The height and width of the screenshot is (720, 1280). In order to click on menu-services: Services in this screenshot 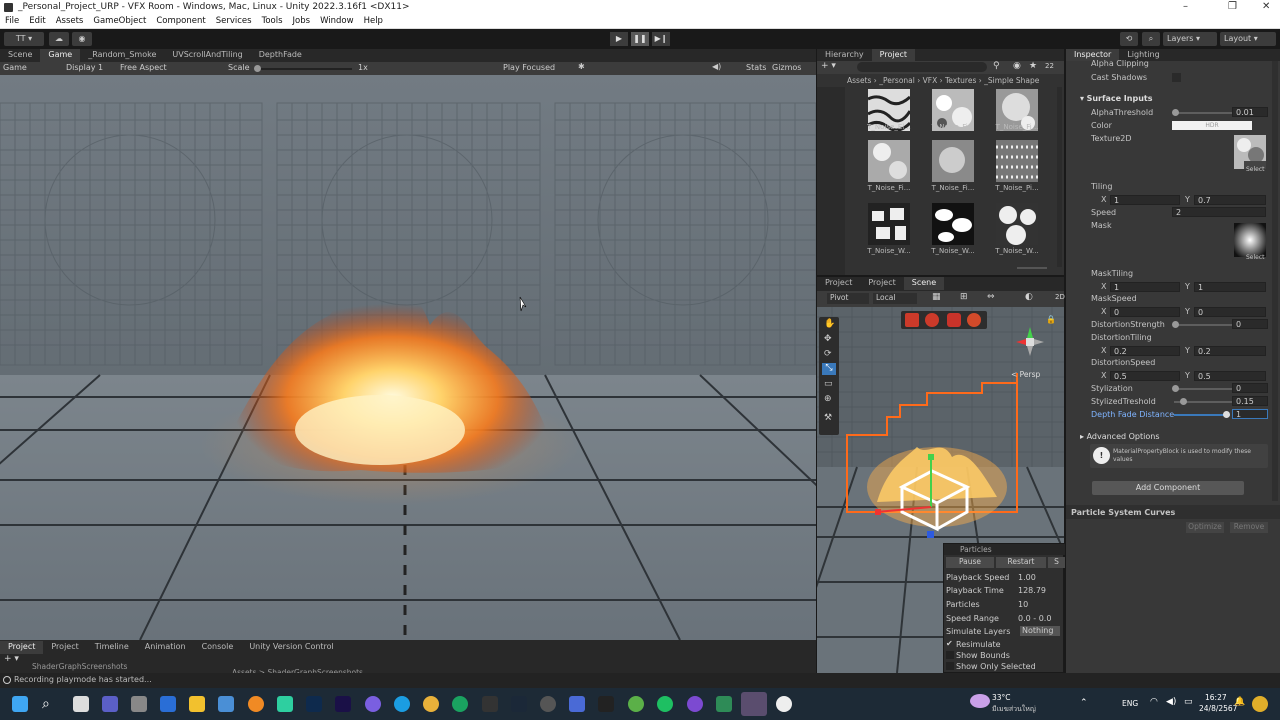, I will do `click(234, 20)`.